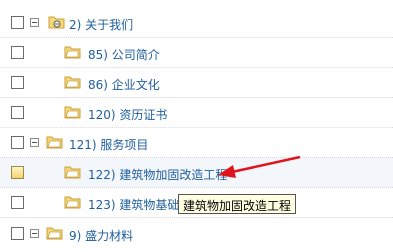  Describe the element at coordinates (237, 204) in the screenshot. I see `tooltip: 建筑物加固改造工程` at that location.